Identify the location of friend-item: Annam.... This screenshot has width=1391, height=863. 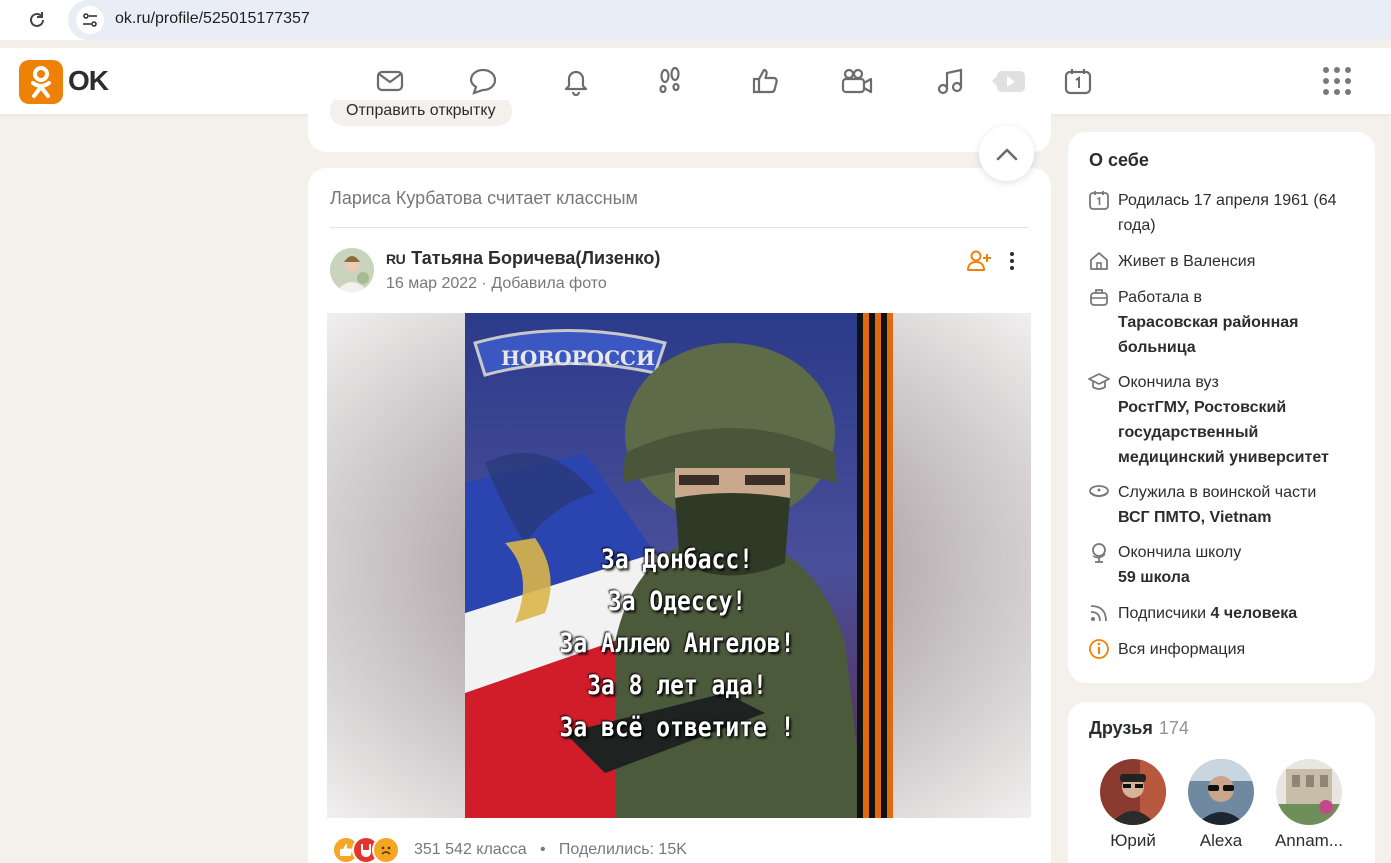
(1309, 805).